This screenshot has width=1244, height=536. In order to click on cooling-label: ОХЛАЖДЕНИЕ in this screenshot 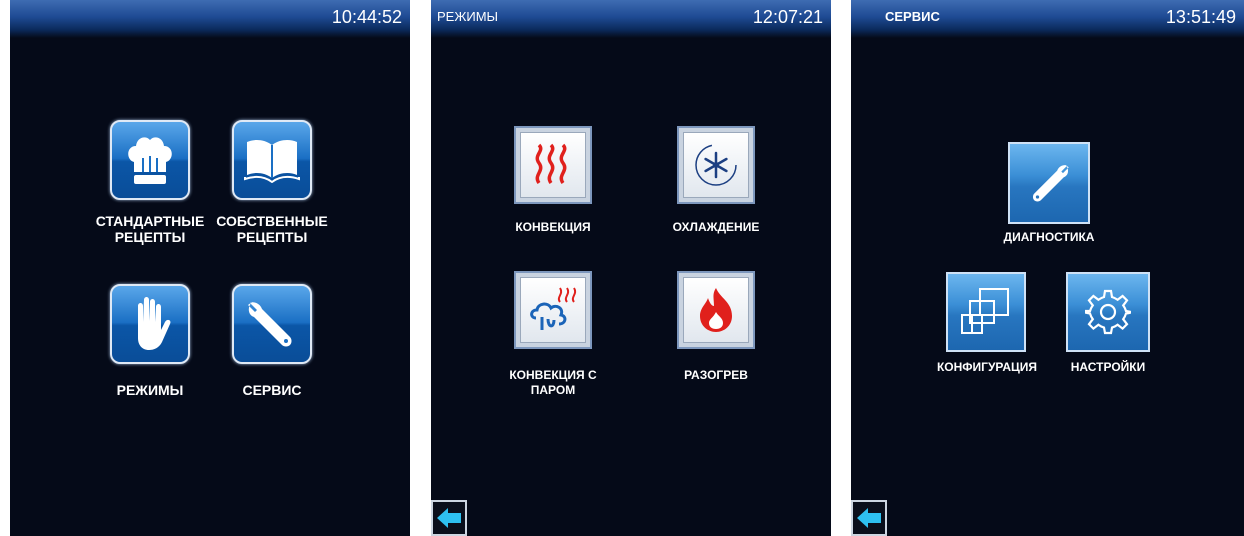, I will do `click(716, 227)`.